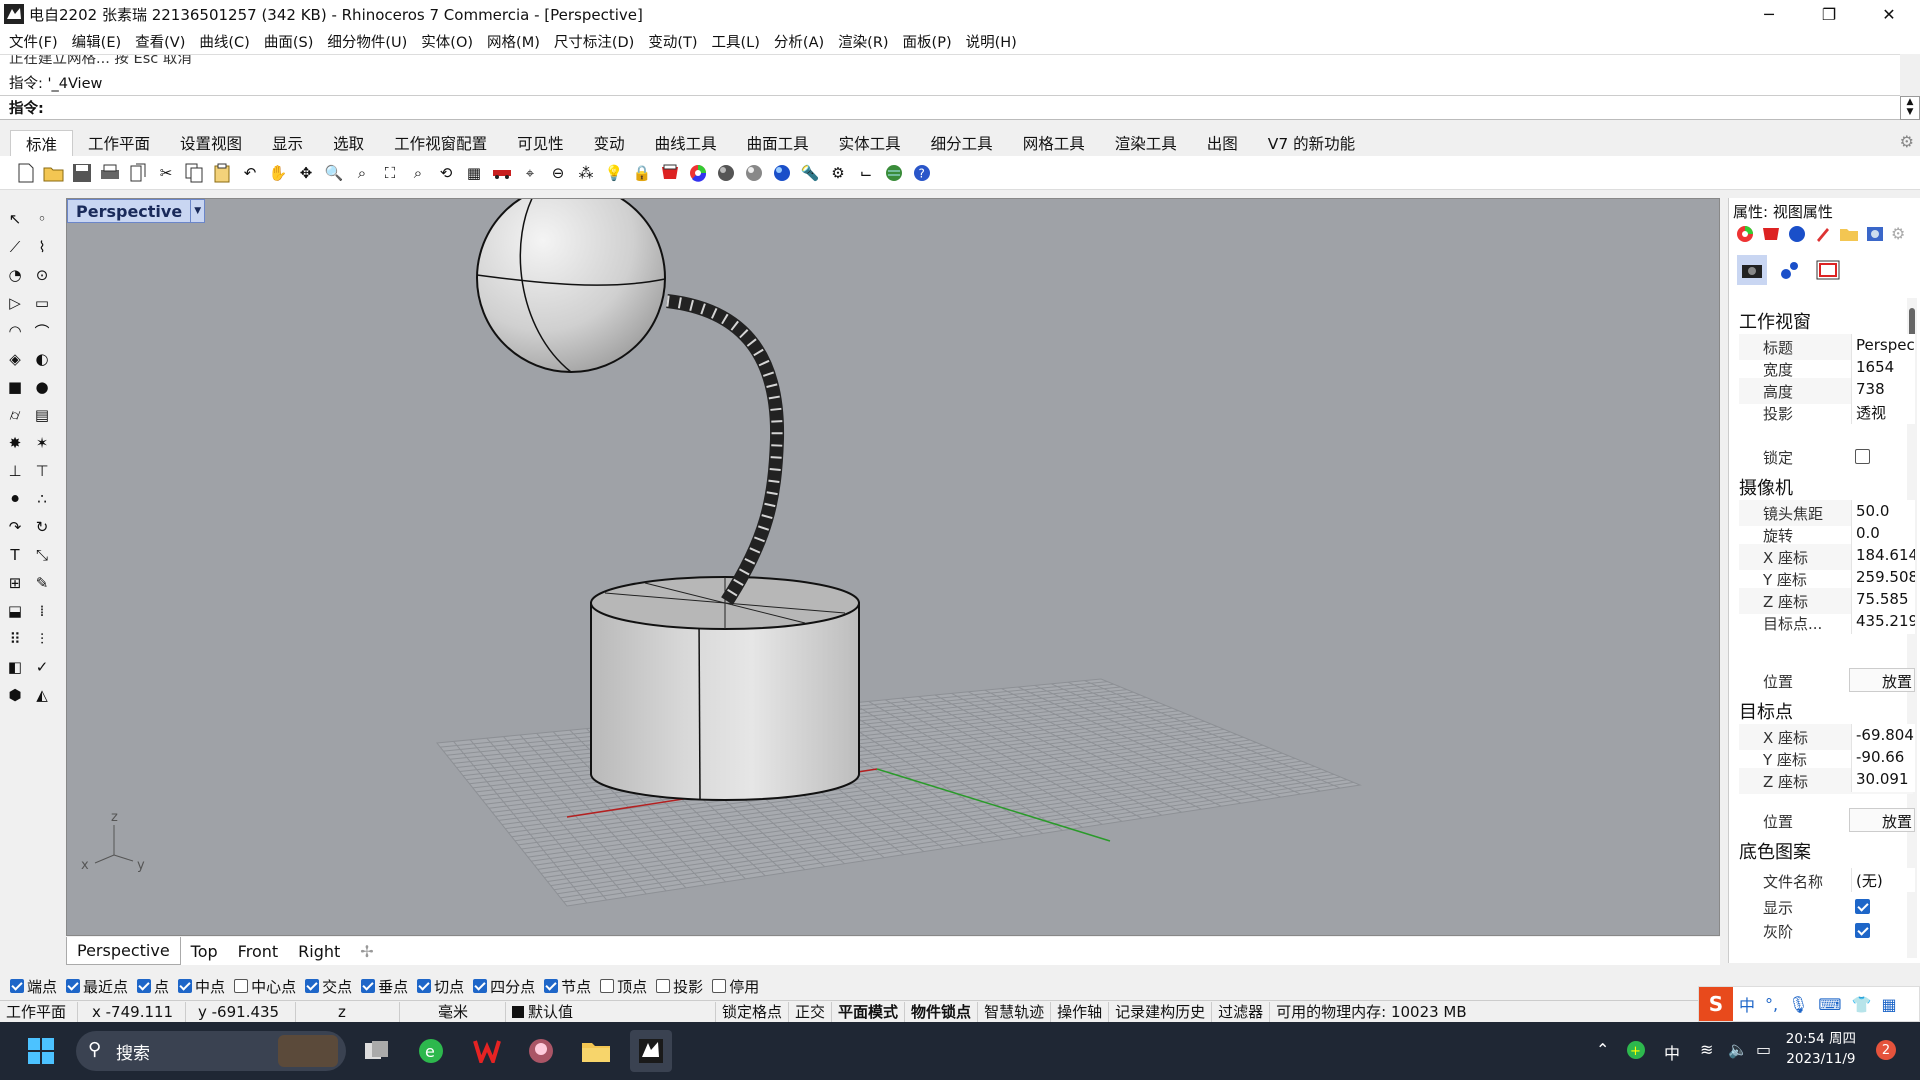 Image resolution: width=1920 pixels, height=1080 pixels. What do you see at coordinates (614, 173) in the screenshot?
I see `light-bulb-icon: 💡` at bounding box center [614, 173].